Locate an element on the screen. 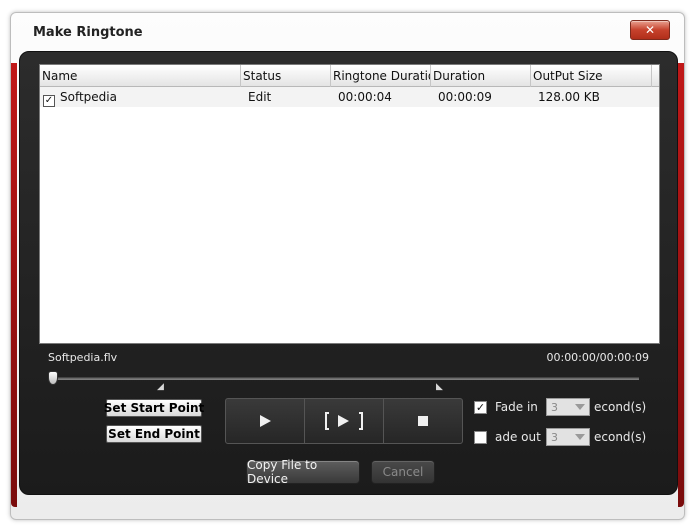  right-accent-strip is located at coordinates (681, 285).